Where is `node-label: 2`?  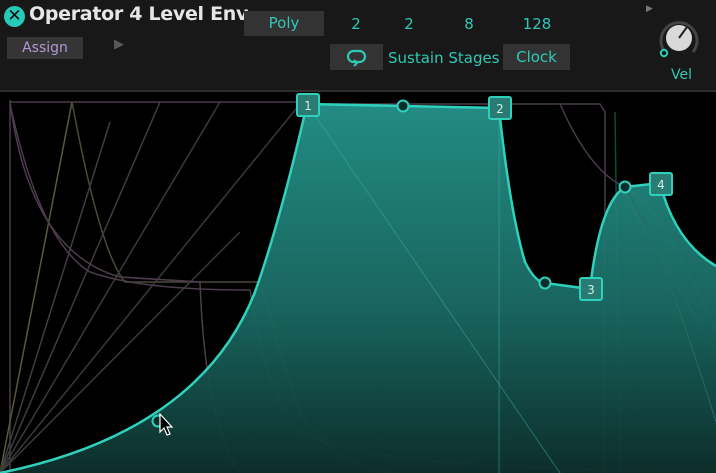
node-label: 2 is located at coordinates (500, 109).